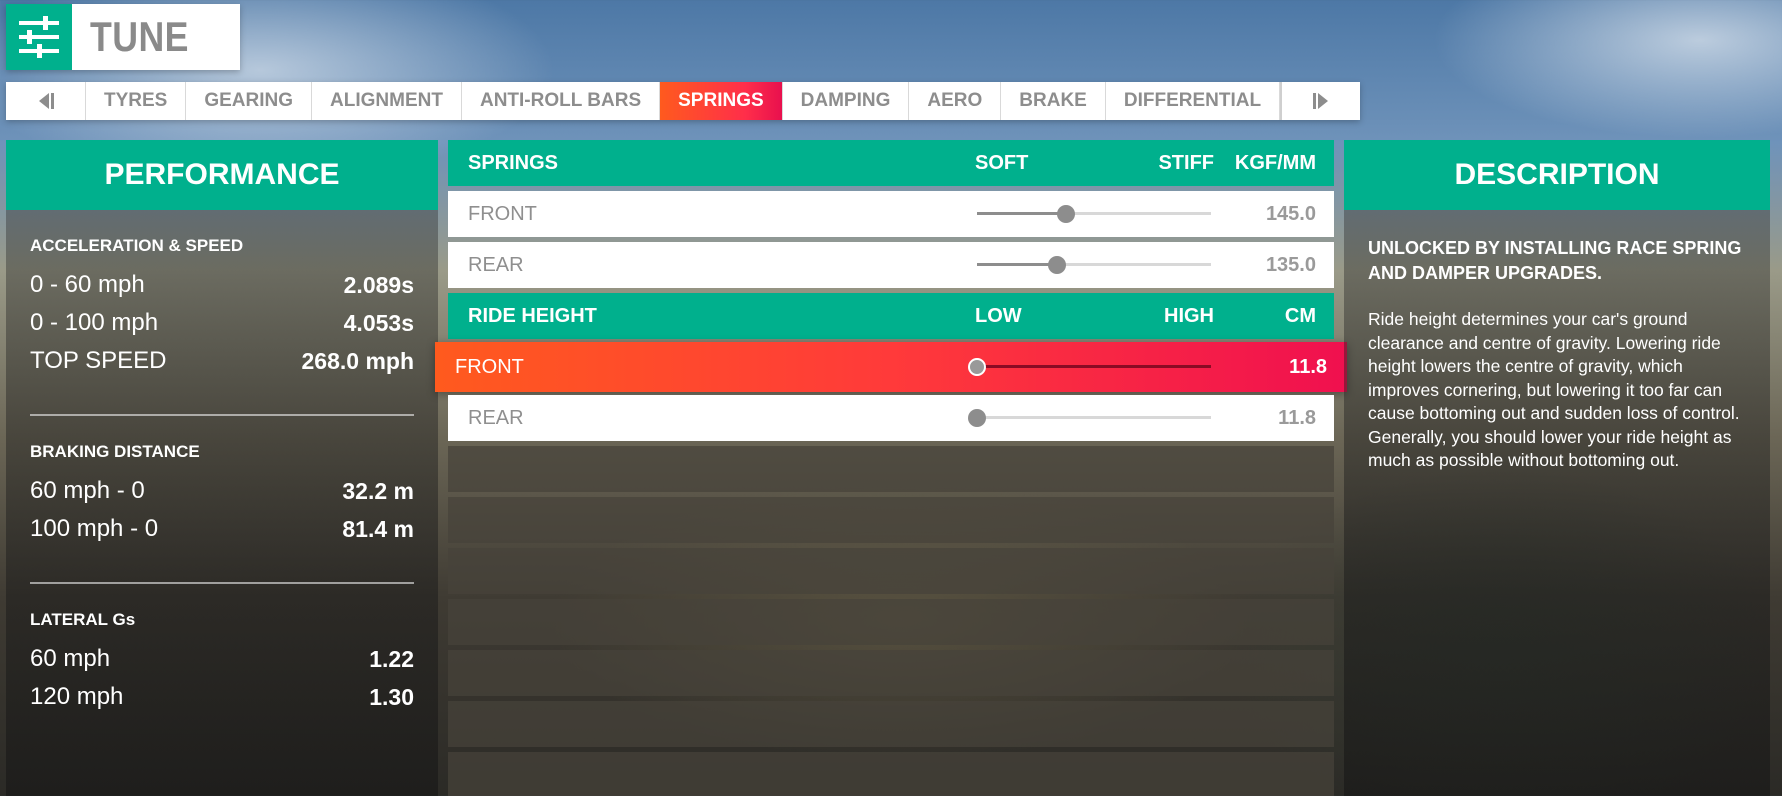 The image size is (1782, 796). Describe the element at coordinates (1089, 367) in the screenshot. I see `ride-height-front-slider` at that location.